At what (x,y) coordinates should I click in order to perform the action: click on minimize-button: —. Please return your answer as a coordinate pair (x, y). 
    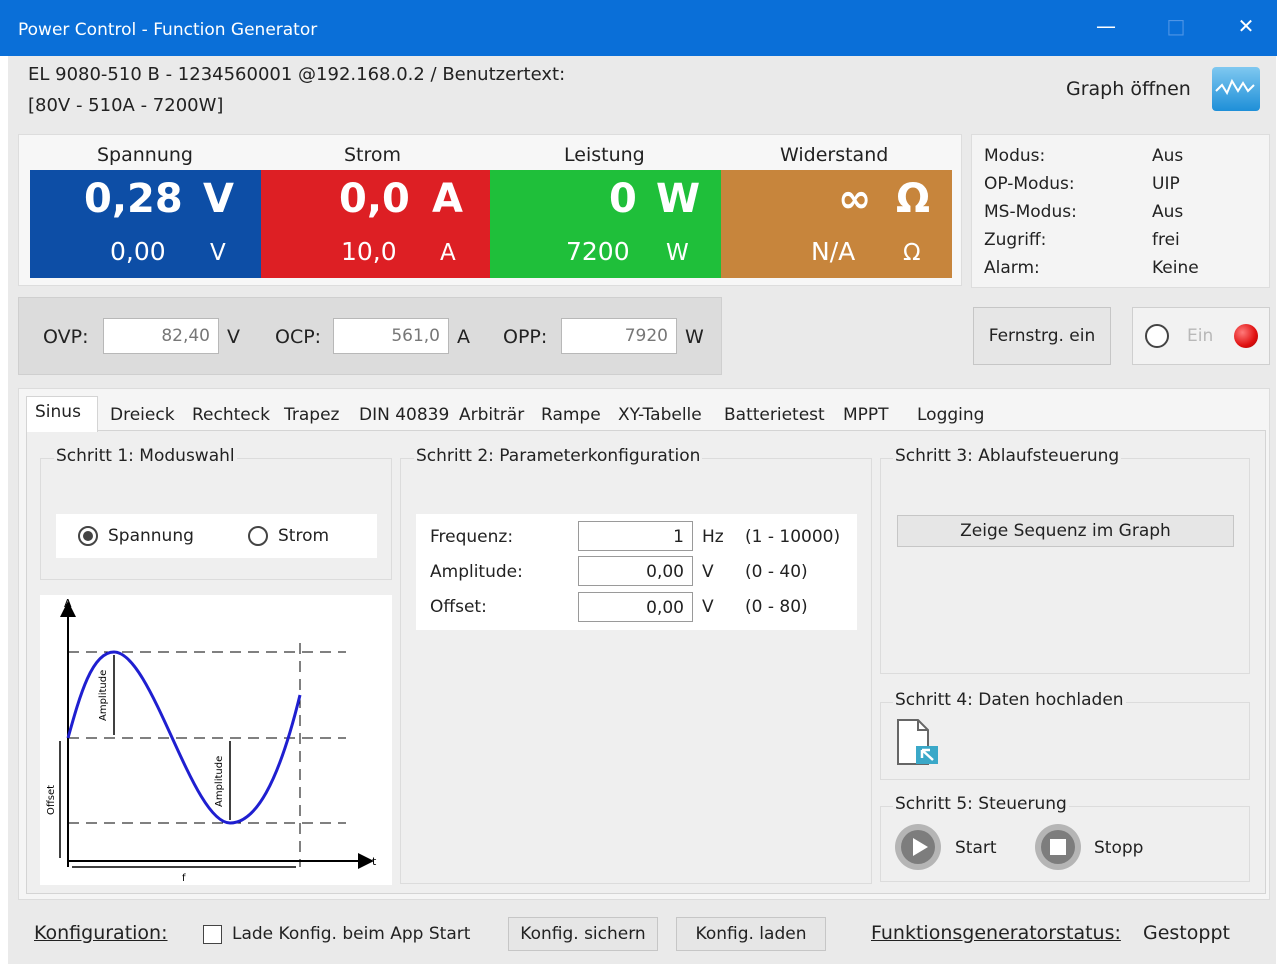
    Looking at the image, I should click on (1106, 26).